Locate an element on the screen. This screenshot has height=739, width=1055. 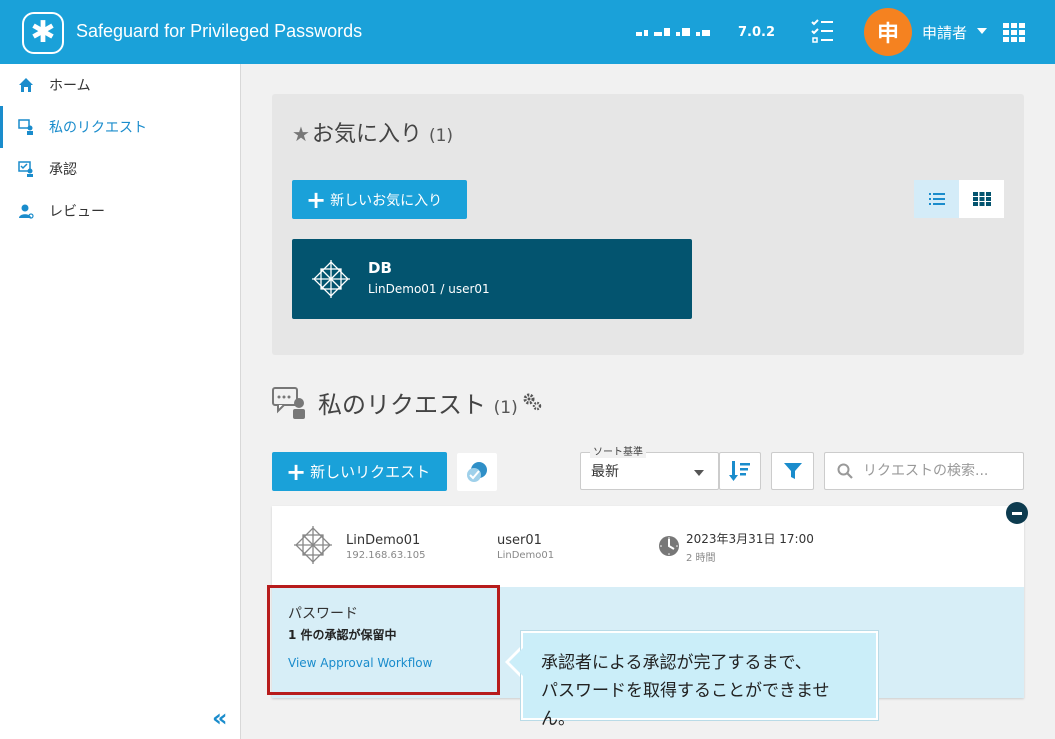
gear-icon is located at coordinates (532, 404).